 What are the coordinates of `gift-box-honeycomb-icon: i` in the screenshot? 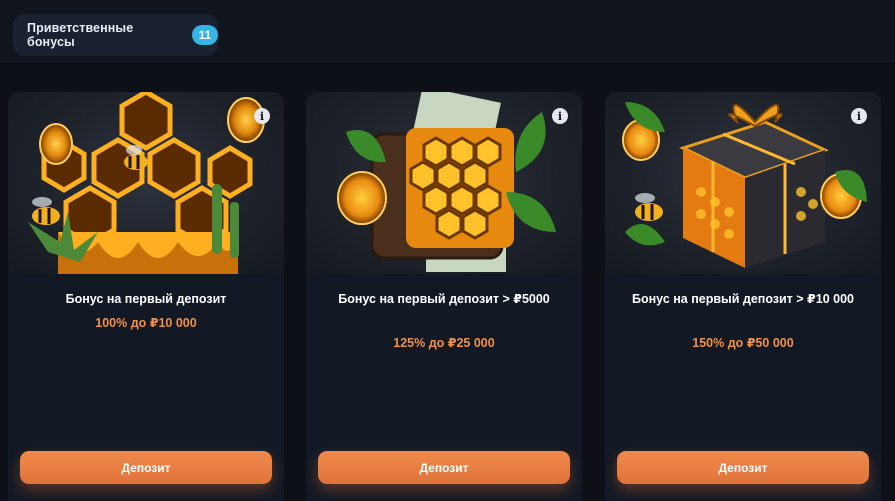 It's located at (743, 183).